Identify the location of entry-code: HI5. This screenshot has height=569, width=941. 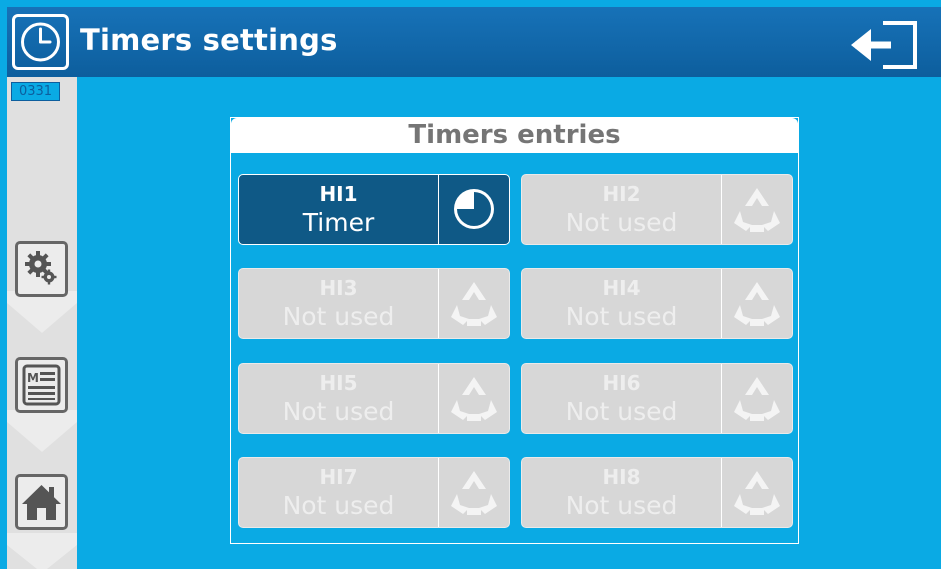
(338, 383).